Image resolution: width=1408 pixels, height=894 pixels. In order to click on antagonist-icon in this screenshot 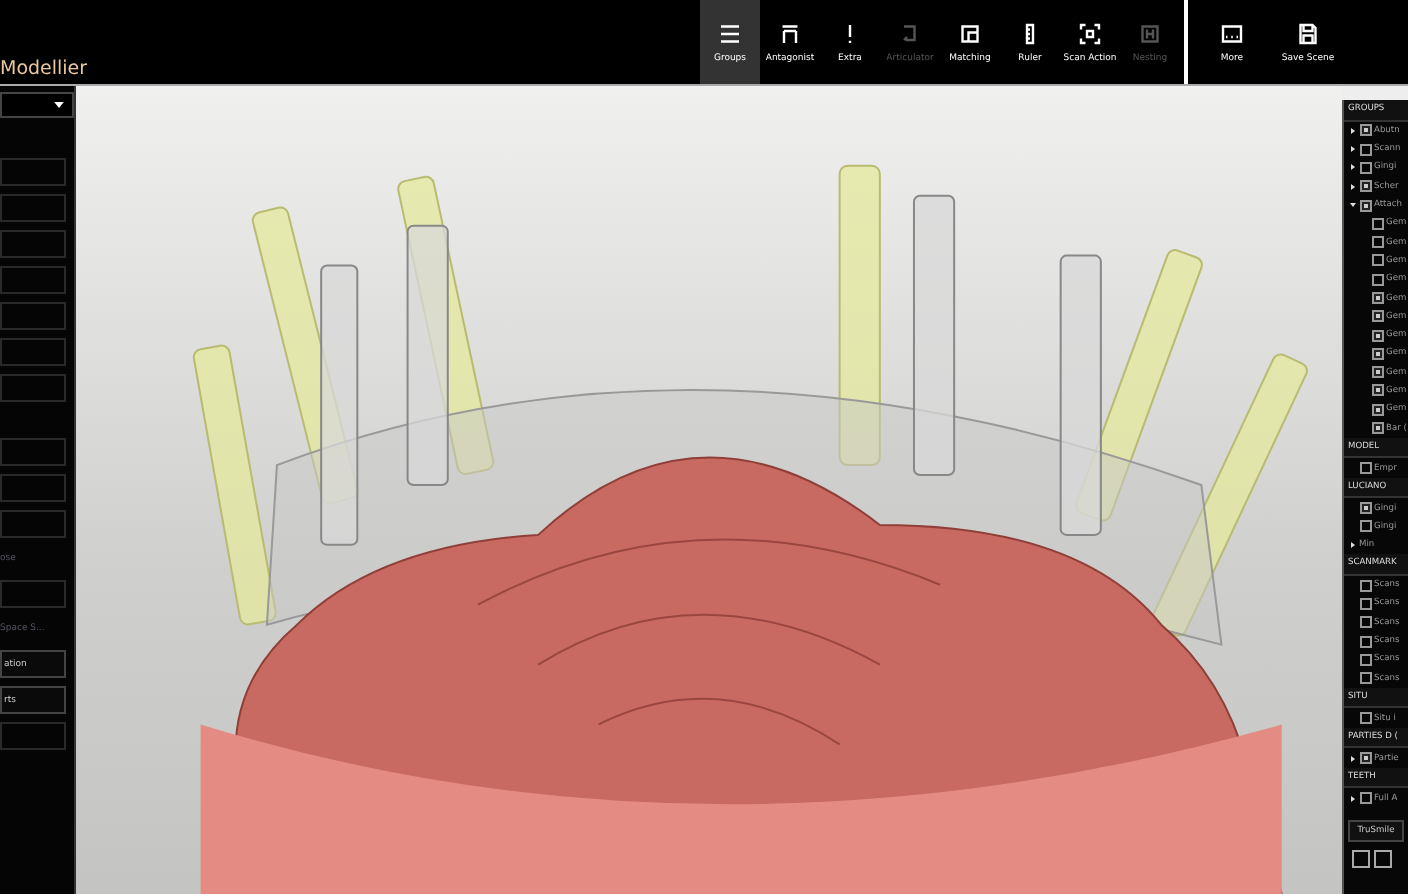, I will do `click(790, 33)`.